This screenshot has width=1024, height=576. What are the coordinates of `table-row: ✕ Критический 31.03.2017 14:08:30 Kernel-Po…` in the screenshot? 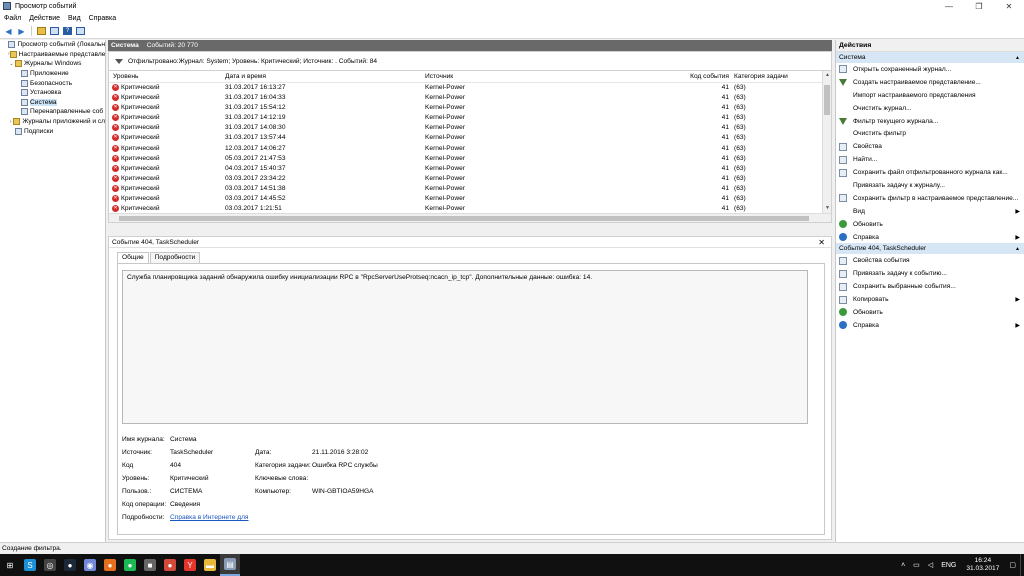 It's located at (470, 128).